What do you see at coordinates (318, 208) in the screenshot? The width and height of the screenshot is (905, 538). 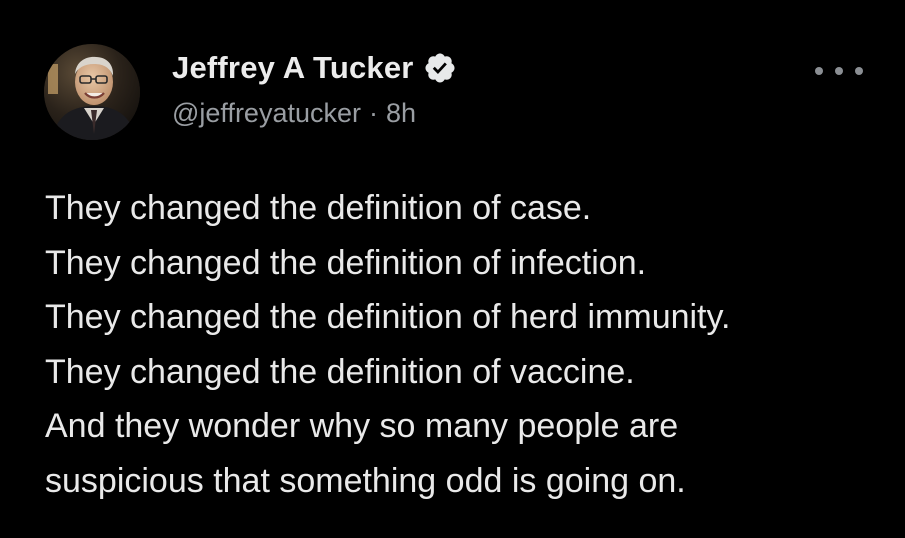 I see `tweet-line: They changed the definition of case.` at bounding box center [318, 208].